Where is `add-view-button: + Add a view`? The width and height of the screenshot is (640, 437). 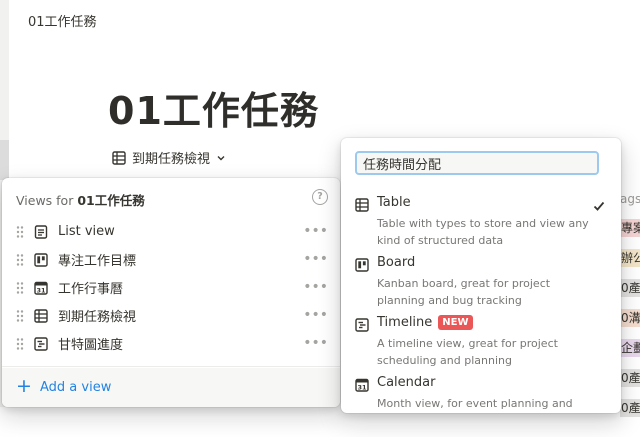
add-view-button: + Add a view is located at coordinates (171, 387).